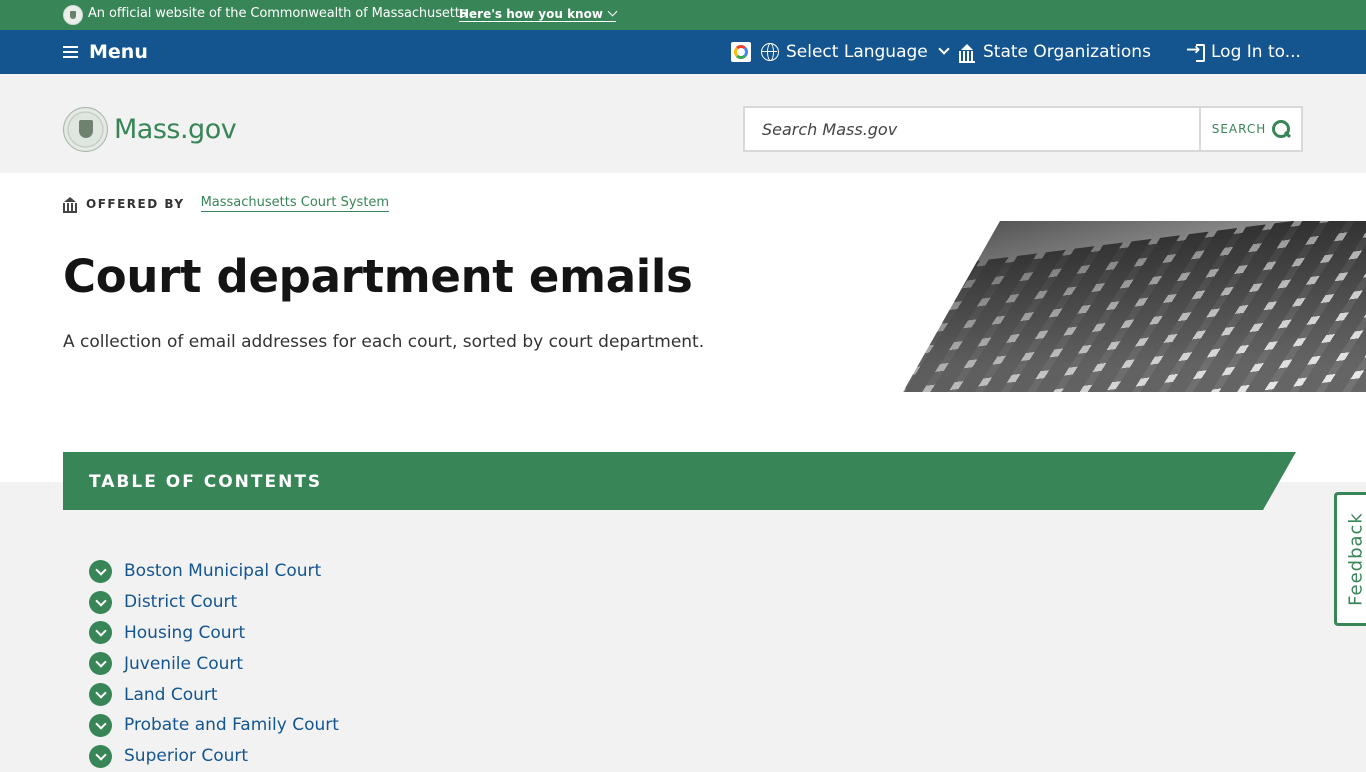 Image resolution: width=1366 pixels, height=772 pixels. I want to click on toc-item: Probate and Family Court, so click(214, 725).